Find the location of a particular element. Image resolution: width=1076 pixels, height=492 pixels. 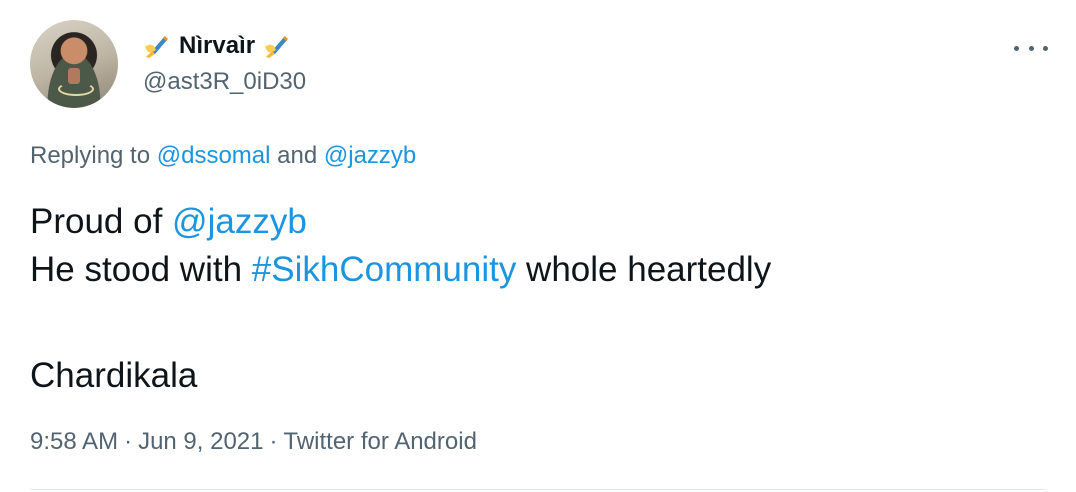

avatar-necklace is located at coordinates (76, 89).